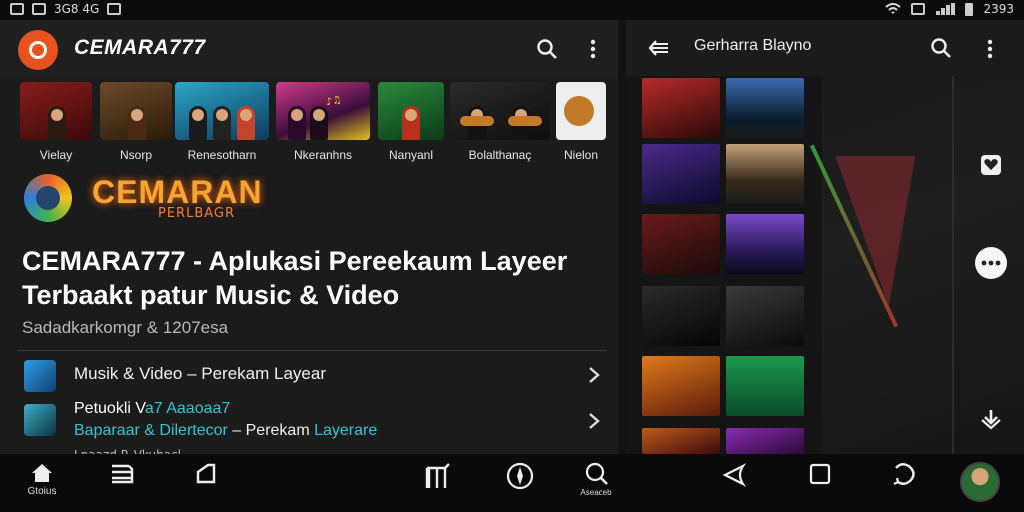  What do you see at coordinates (980, 482) in the screenshot?
I see `avatar` at bounding box center [980, 482].